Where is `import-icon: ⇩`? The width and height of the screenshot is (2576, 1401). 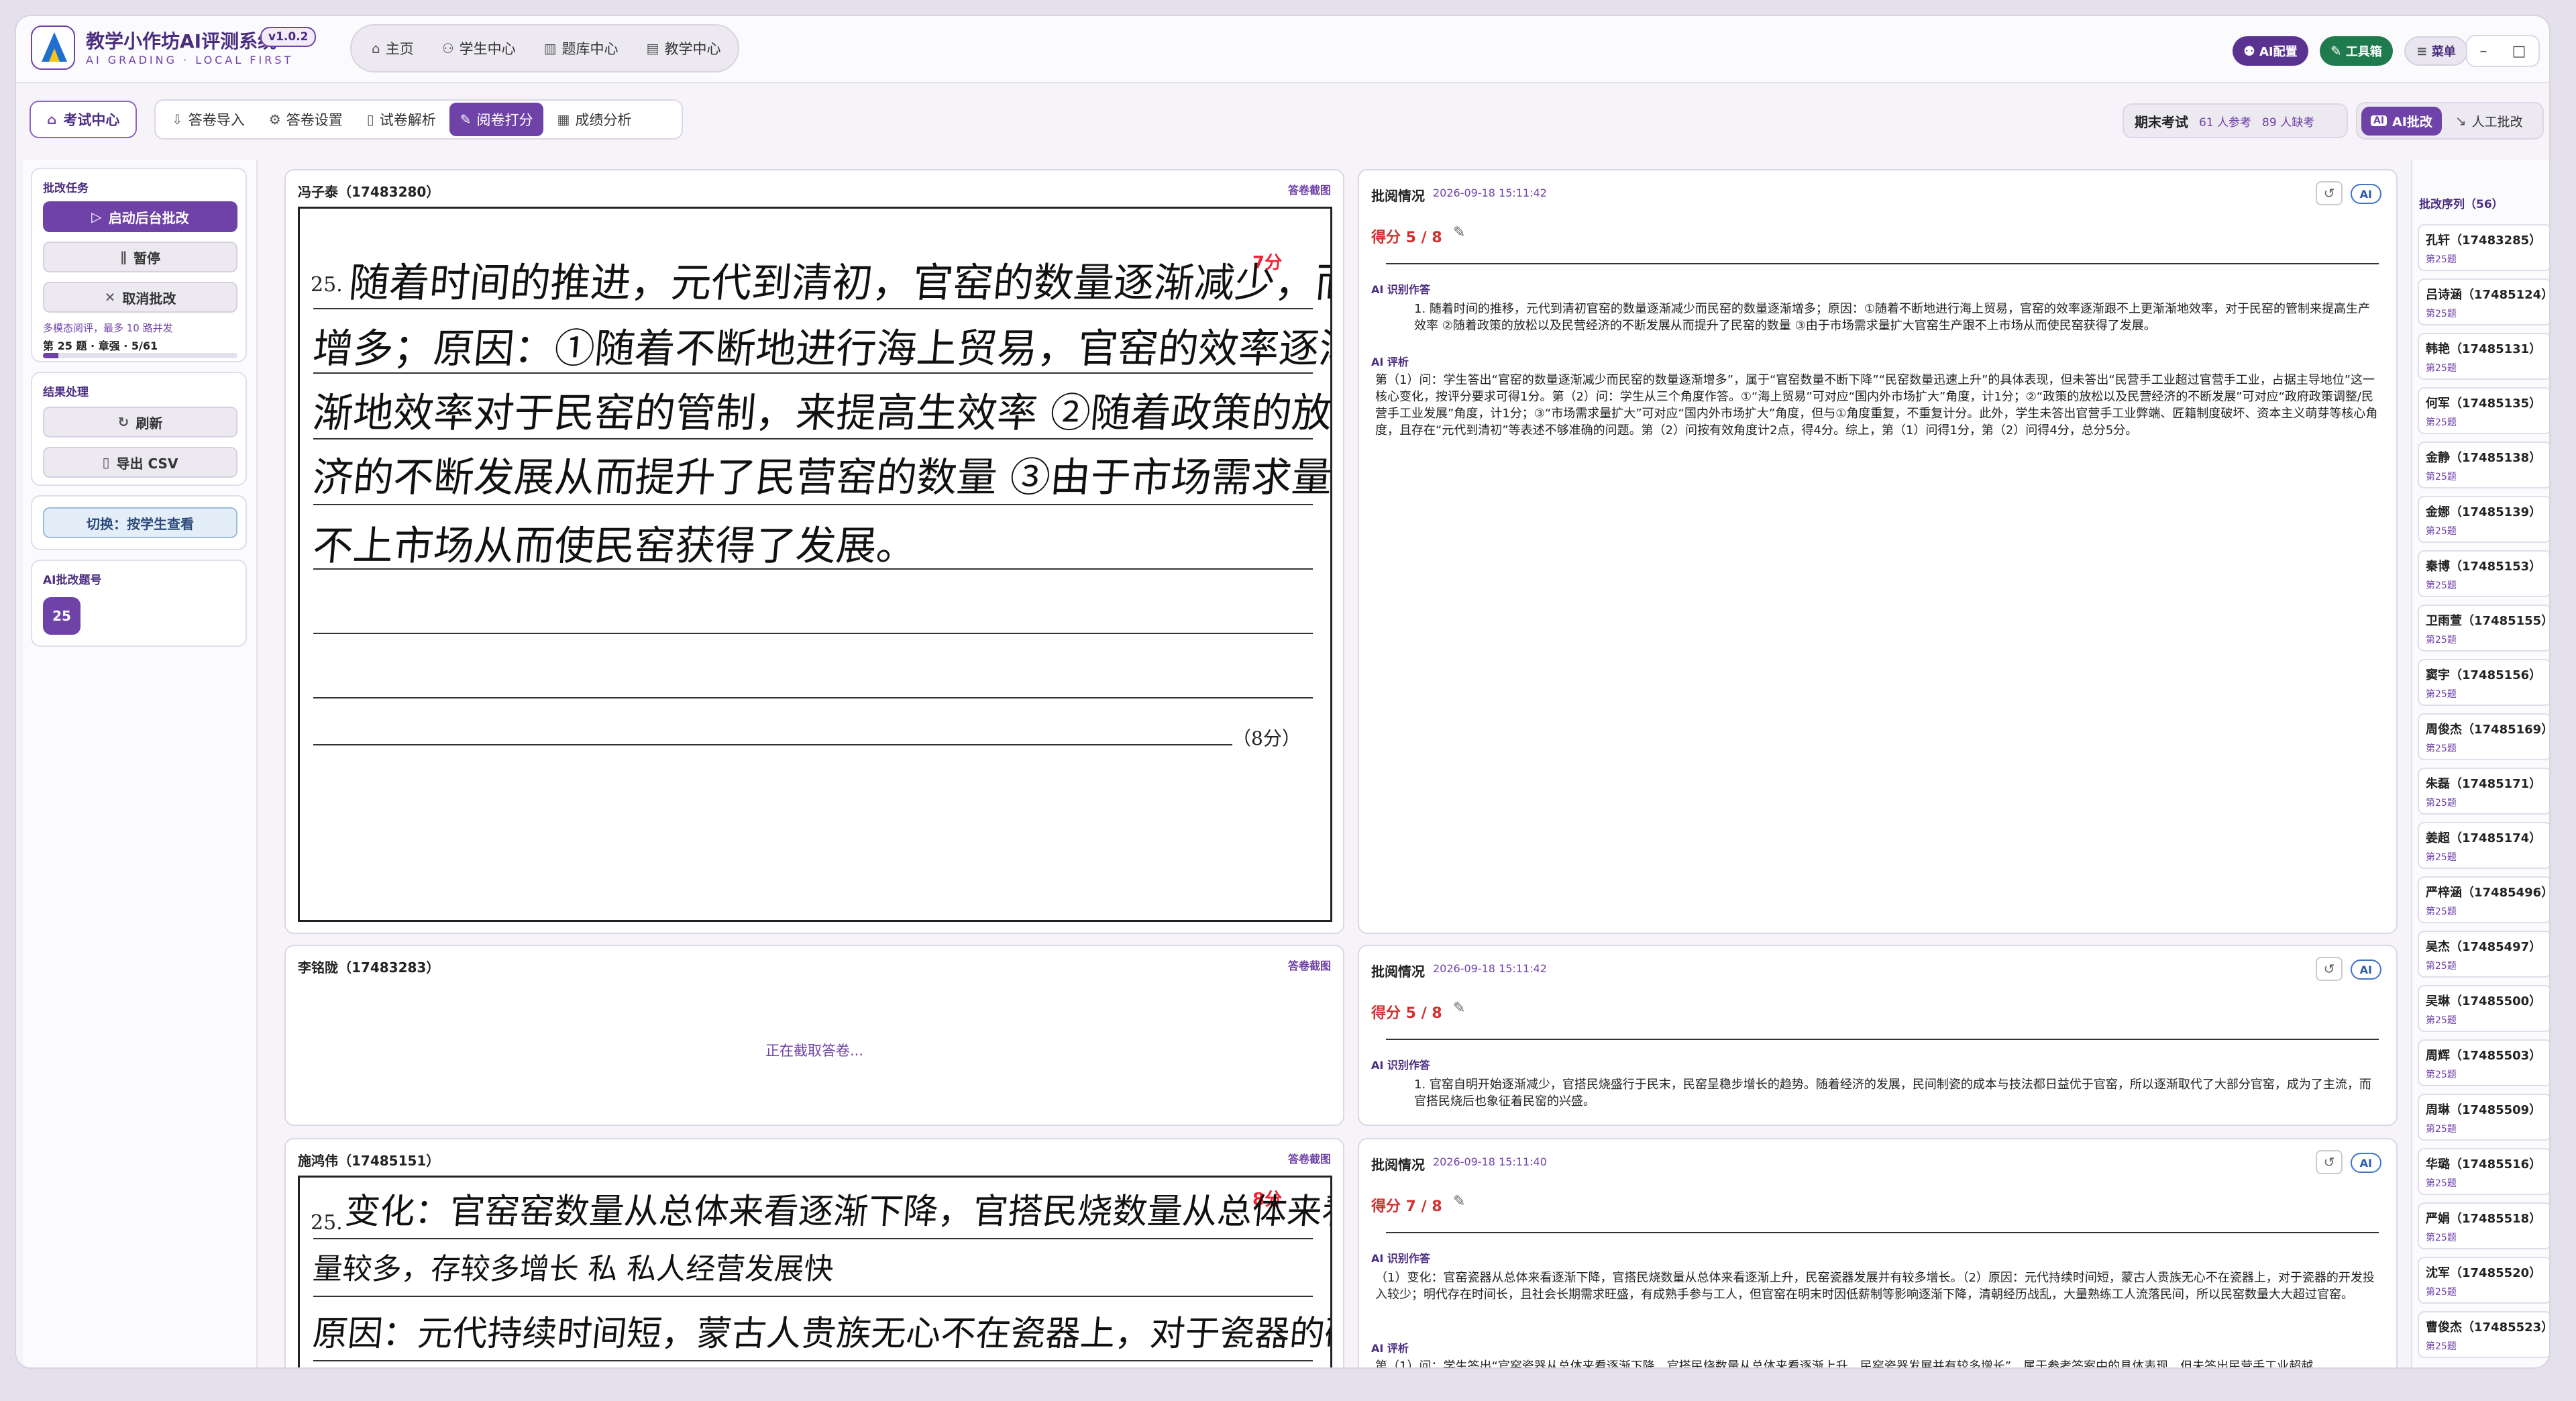 import-icon: ⇩ is located at coordinates (177, 119).